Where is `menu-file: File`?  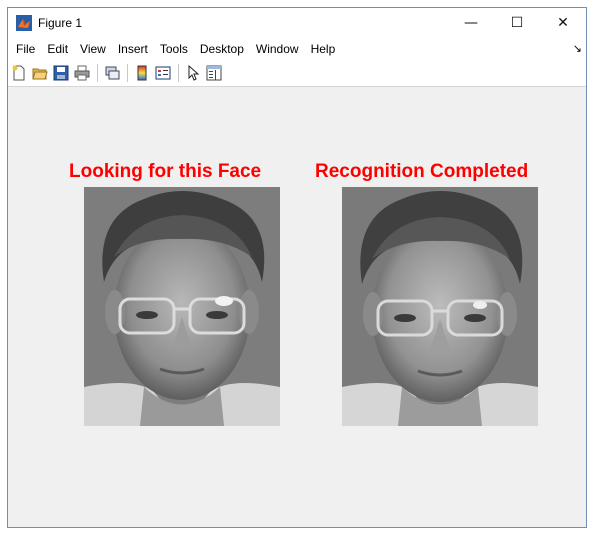
menu-file: File is located at coordinates (25, 49).